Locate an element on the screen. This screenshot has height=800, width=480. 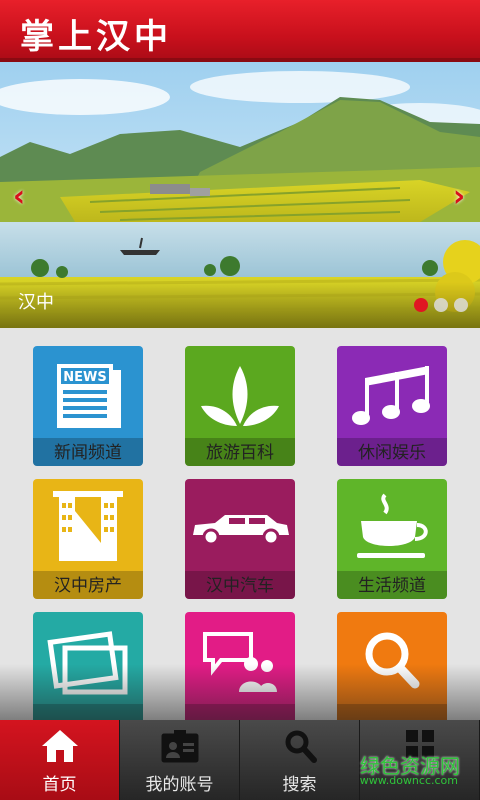
music-notes-icon is located at coordinates (391, 395).